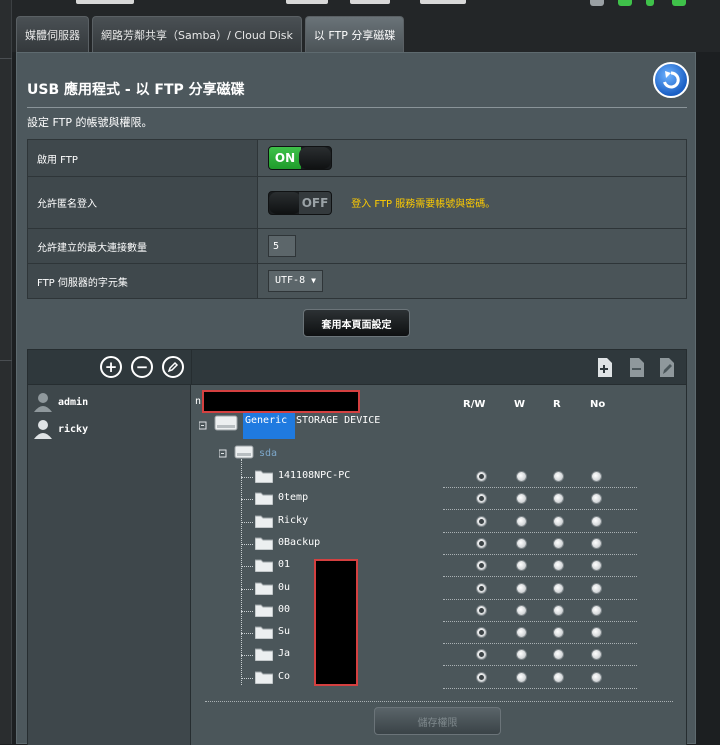  What do you see at coordinates (284, 653) in the screenshot?
I see `folder-name: Ja` at bounding box center [284, 653].